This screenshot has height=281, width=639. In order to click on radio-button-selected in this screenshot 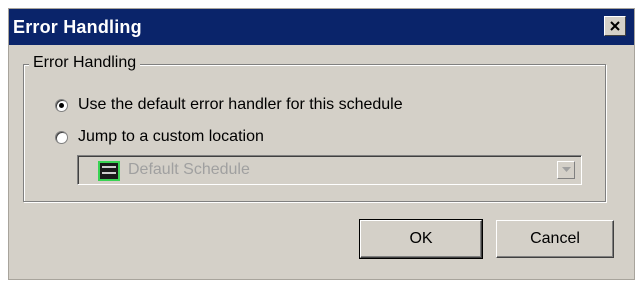, I will do `click(61, 105)`.